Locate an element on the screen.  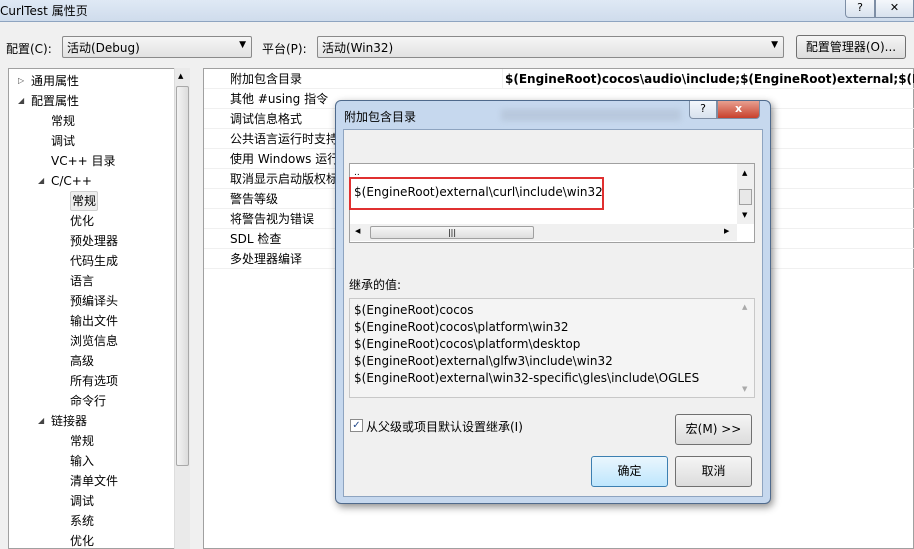
collapse-arrow-icon: ▷ is located at coordinates (21, 81).